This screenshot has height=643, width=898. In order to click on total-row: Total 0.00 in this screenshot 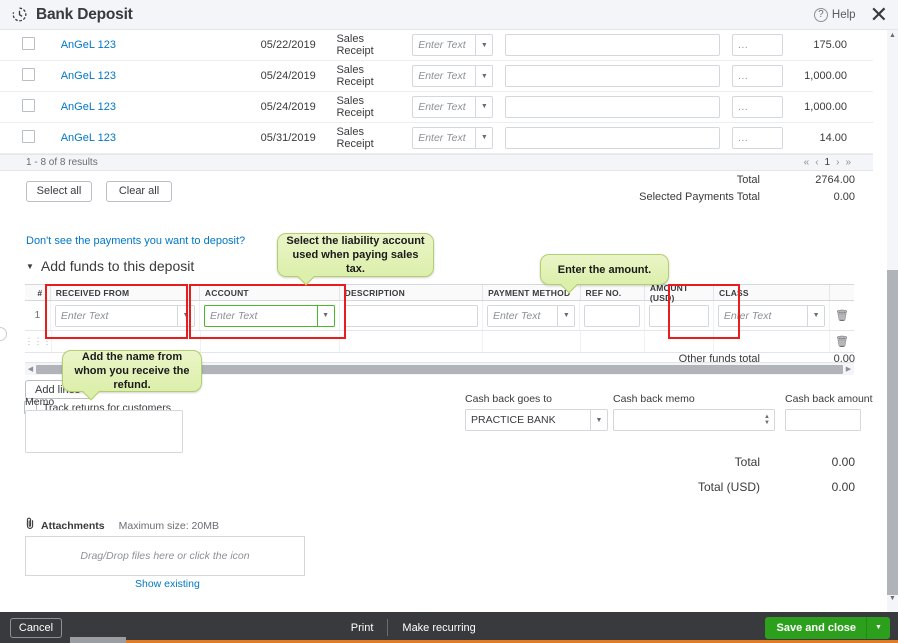, I will do `click(747, 462)`.